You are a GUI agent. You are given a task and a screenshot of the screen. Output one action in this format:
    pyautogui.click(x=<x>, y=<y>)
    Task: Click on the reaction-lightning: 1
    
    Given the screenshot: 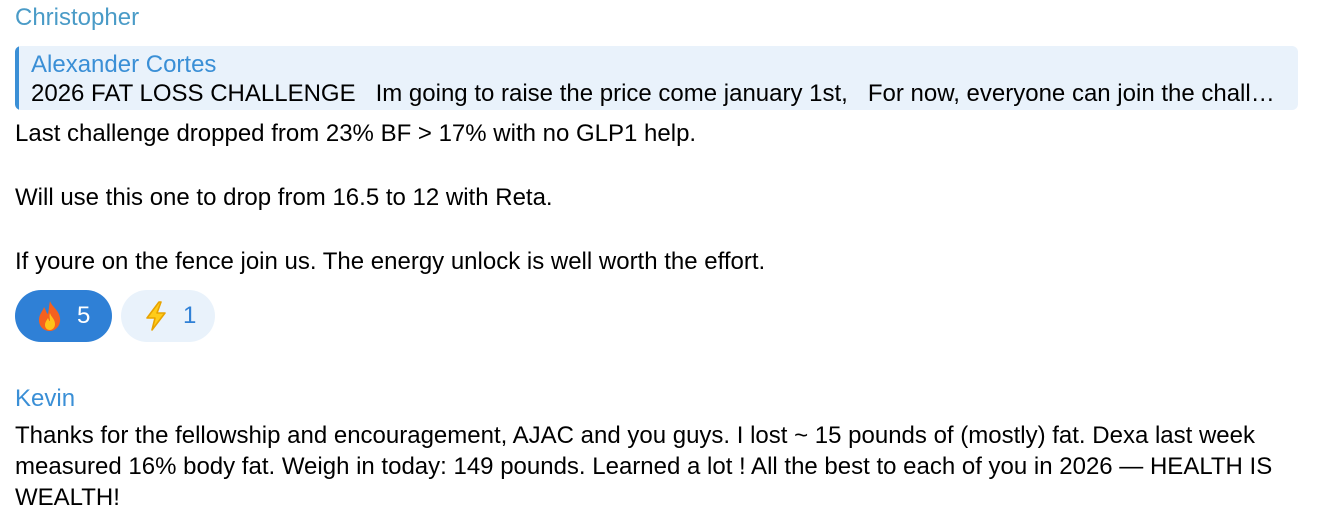 What is the action you would take?
    pyautogui.click(x=168, y=316)
    